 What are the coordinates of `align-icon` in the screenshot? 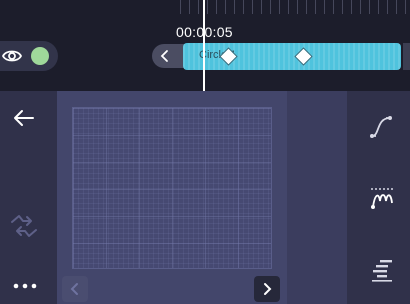 It's located at (382, 272).